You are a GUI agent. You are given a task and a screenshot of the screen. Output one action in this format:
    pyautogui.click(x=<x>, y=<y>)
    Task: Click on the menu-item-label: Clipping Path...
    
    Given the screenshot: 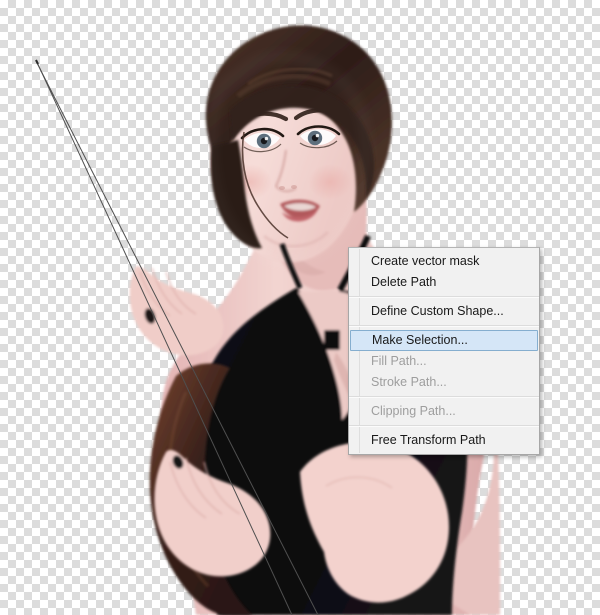 What is the action you would take?
    pyautogui.click(x=413, y=411)
    